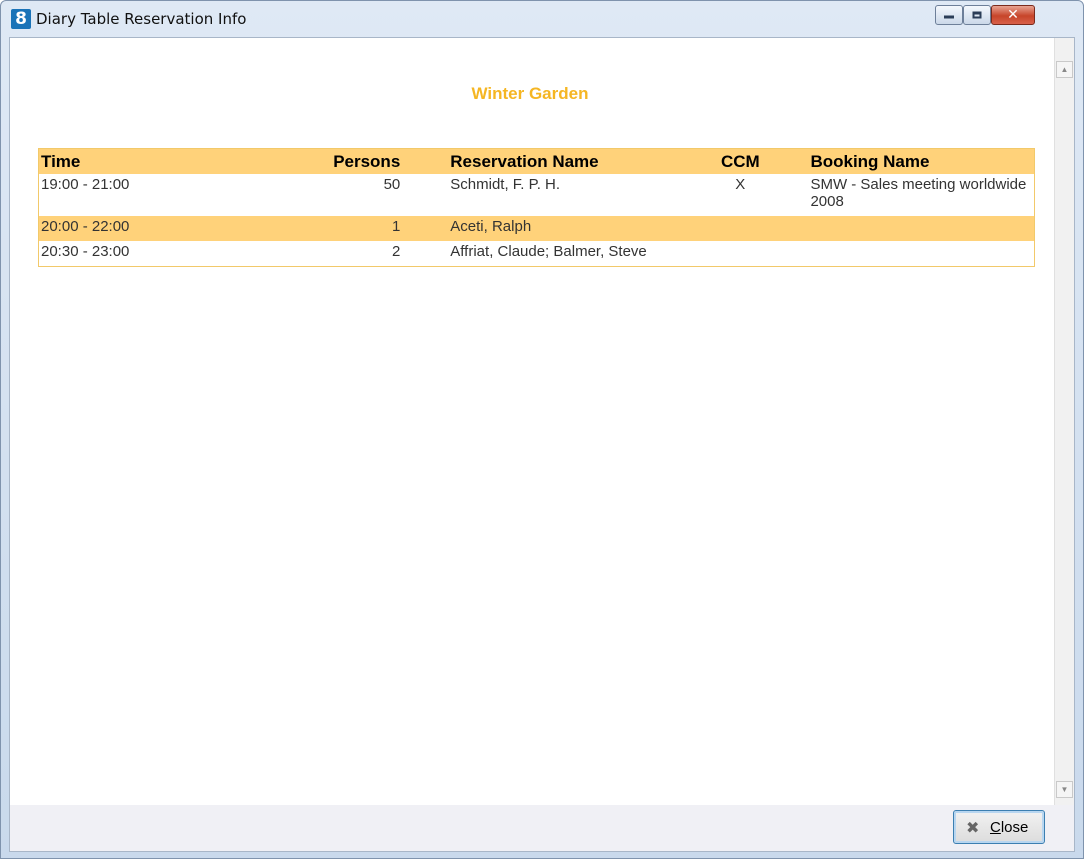 This screenshot has height=859, width=1084. Describe the element at coordinates (85, 251) in the screenshot. I see `cell-time: 20:30 - 23:00` at that location.